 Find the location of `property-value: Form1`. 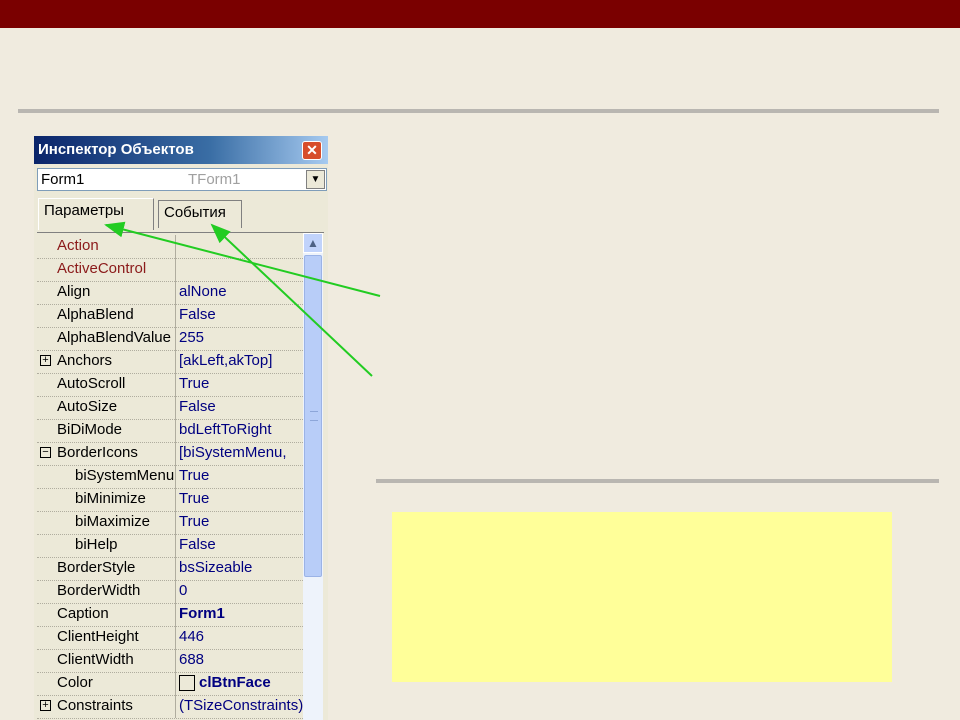

property-value: Form1 is located at coordinates (241, 613).